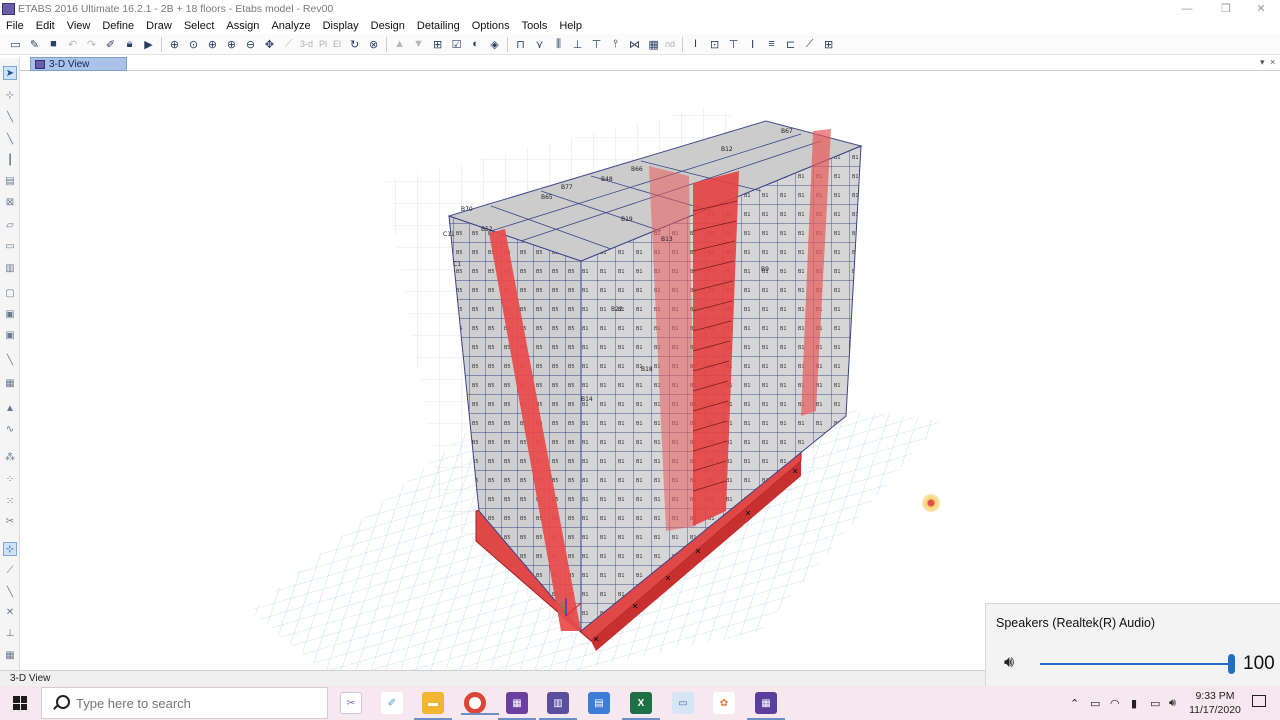 The height and width of the screenshot is (720, 1280). What do you see at coordinates (15, 26) in the screenshot?
I see `menu-file: File` at bounding box center [15, 26].